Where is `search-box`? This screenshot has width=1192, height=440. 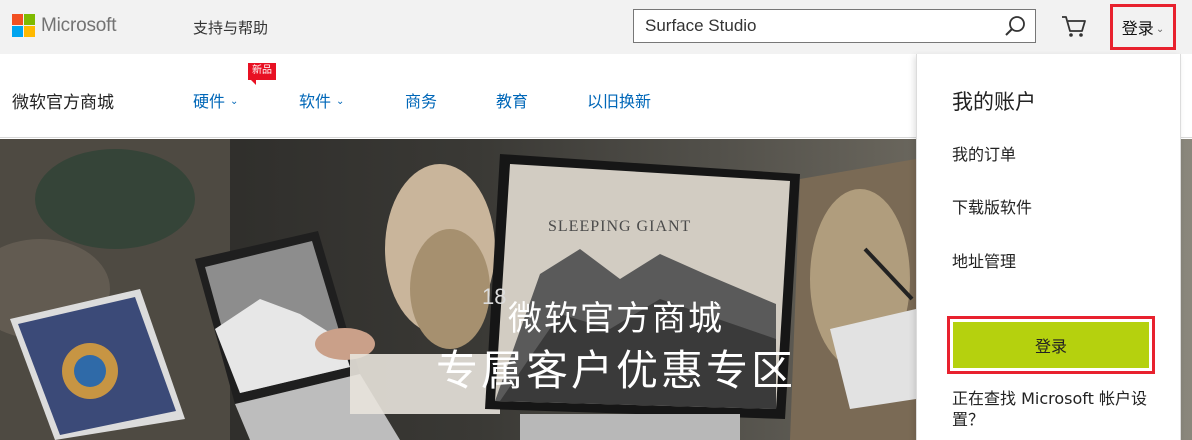 search-box is located at coordinates (834, 26).